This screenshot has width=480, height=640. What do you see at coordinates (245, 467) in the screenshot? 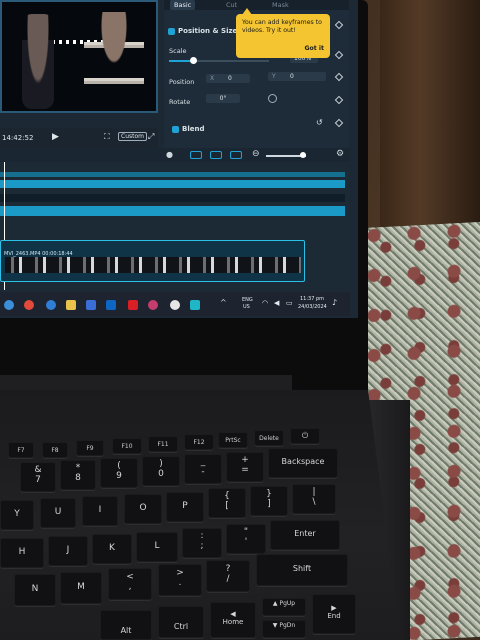
I see `key-equals: + =` at bounding box center [245, 467].